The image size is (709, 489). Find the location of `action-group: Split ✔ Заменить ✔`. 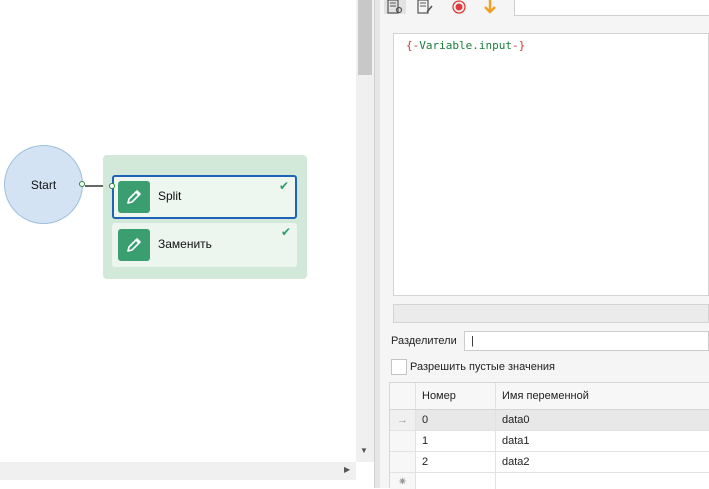

action-group: Split ✔ Заменить ✔ is located at coordinates (205, 217).